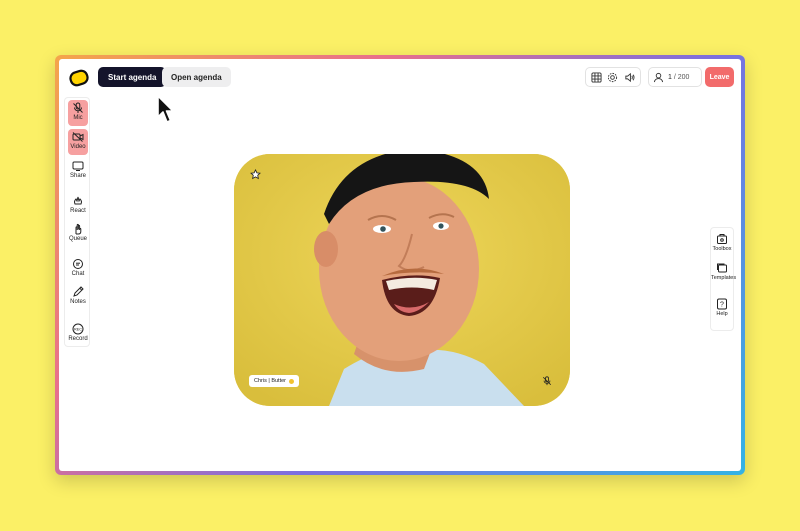 This screenshot has height=531, width=800. What do you see at coordinates (270, 381) in the screenshot?
I see `participant-name: Chris | Butter` at bounding box center [270, 381].